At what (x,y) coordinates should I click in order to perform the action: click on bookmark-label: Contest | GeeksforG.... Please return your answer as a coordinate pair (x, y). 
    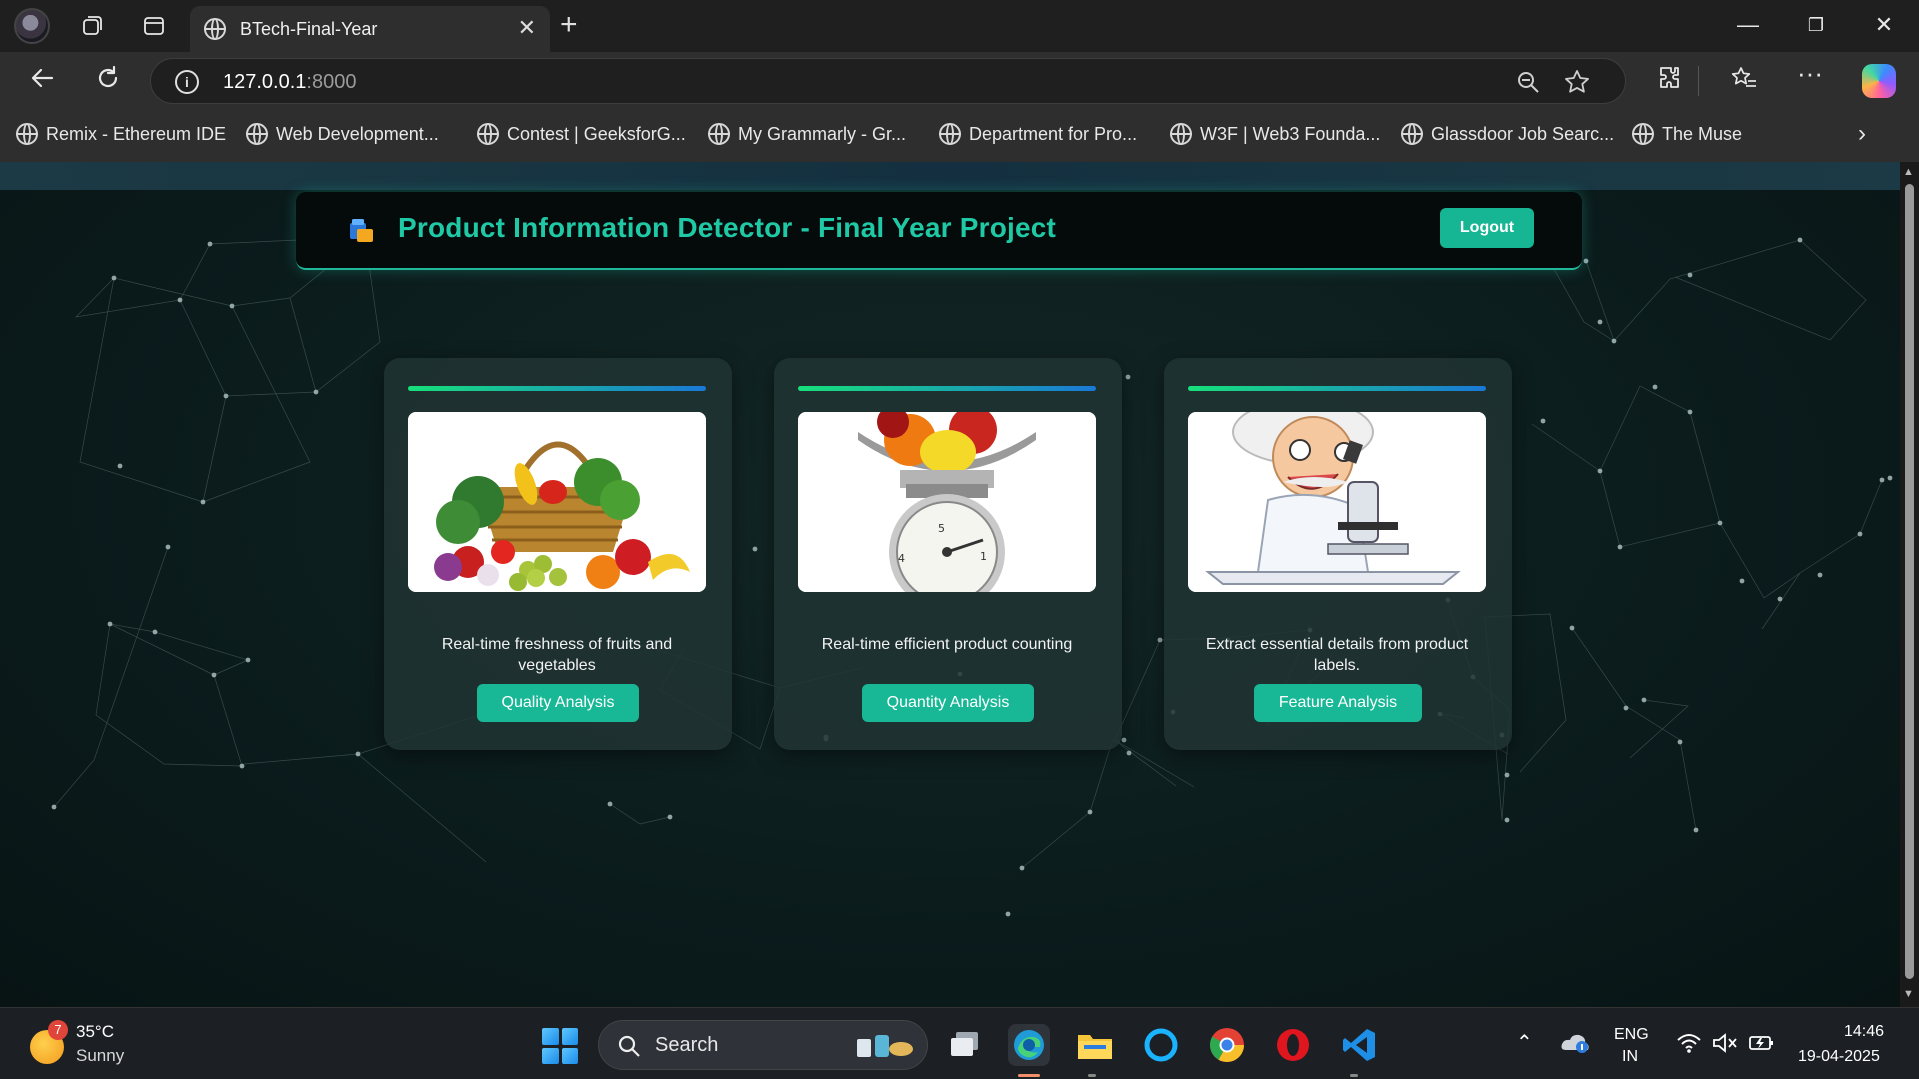
    Looking at the image, I should click on (596, 133).